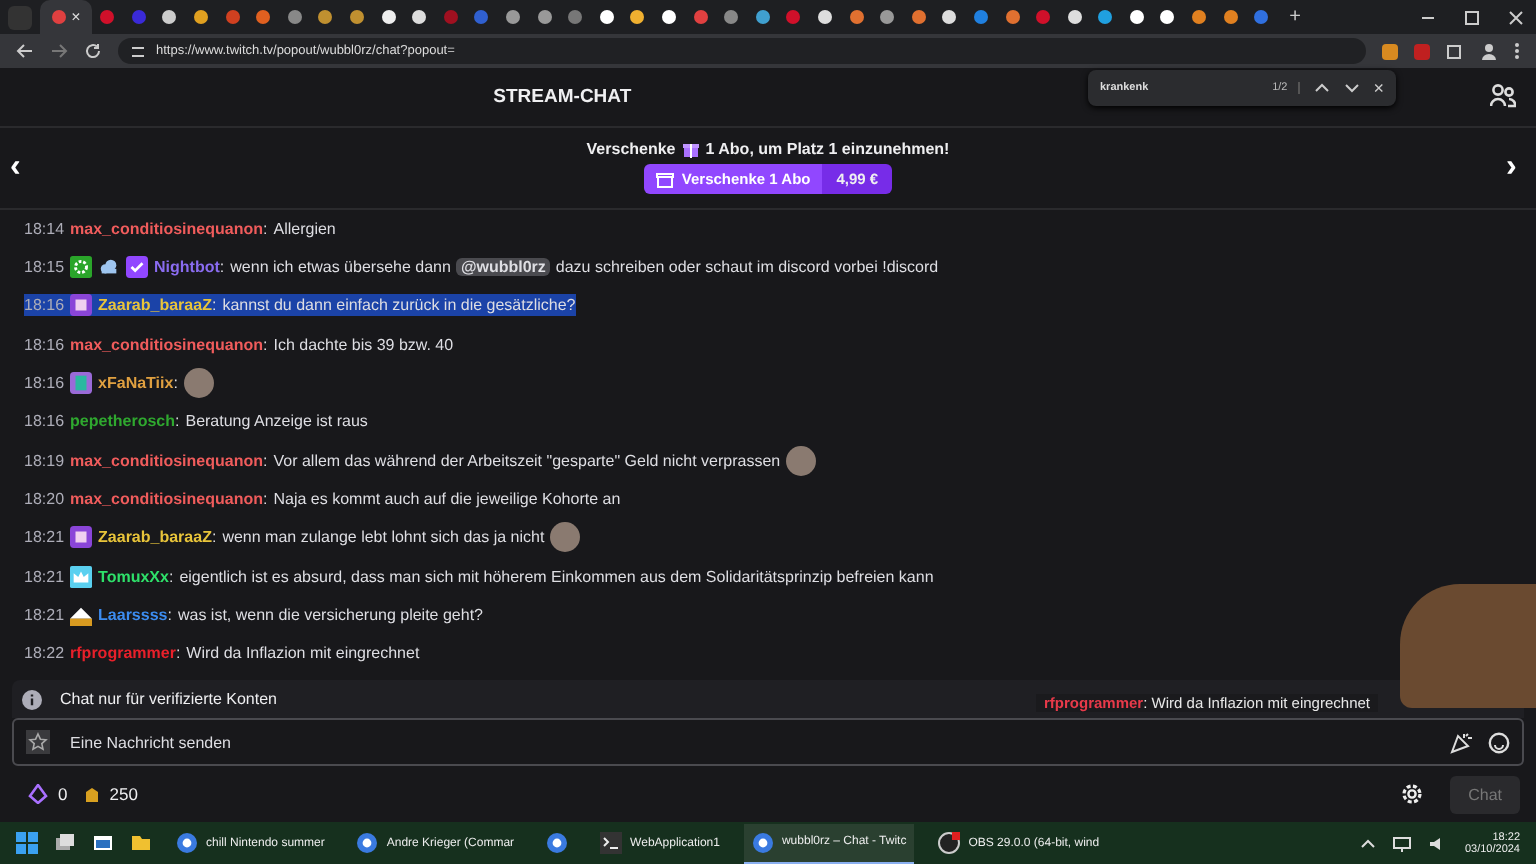 The height and width of the screenshot is (864, 1536). What do you see at coordinates (1368, 843) in the screenshot?
I see `tray-chevron-icon` at bounding box center [1368, 843].